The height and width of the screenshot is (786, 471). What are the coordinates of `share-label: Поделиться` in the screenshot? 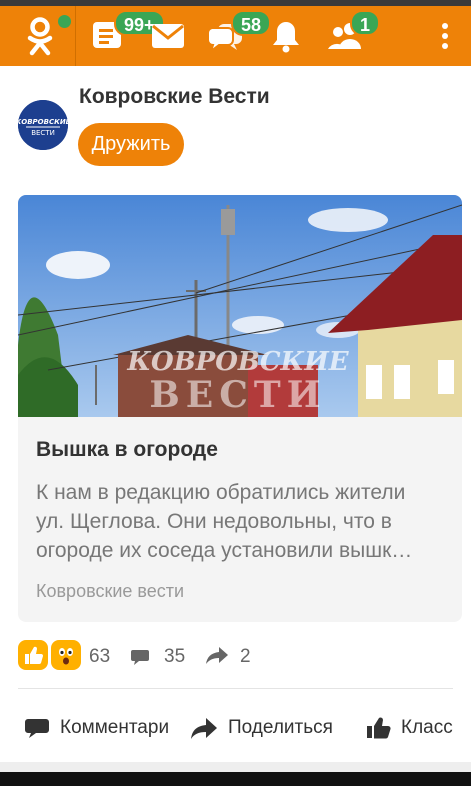 It's located at (280, 727).